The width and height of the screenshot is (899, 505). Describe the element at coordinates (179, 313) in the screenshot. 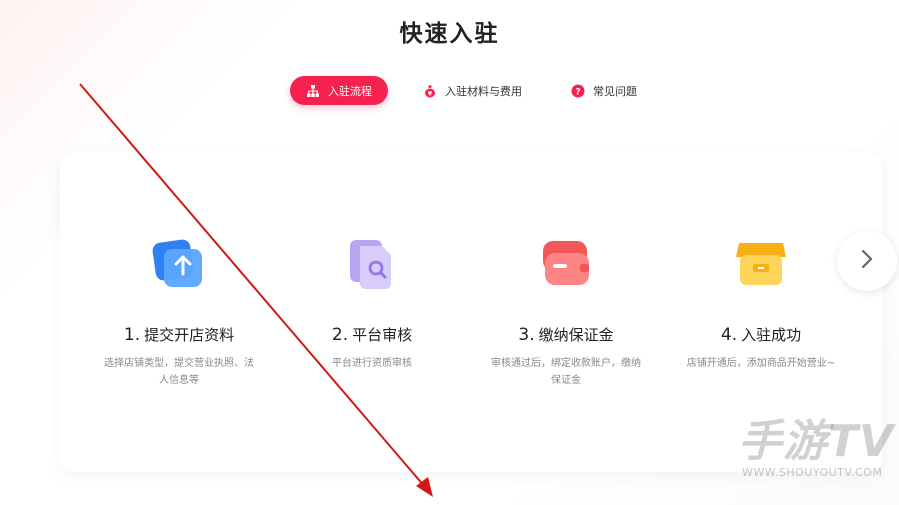

I see `step-1: 1. 提交开店资料 选择店铺类型，提交营业执照、法人信息等` at that location.